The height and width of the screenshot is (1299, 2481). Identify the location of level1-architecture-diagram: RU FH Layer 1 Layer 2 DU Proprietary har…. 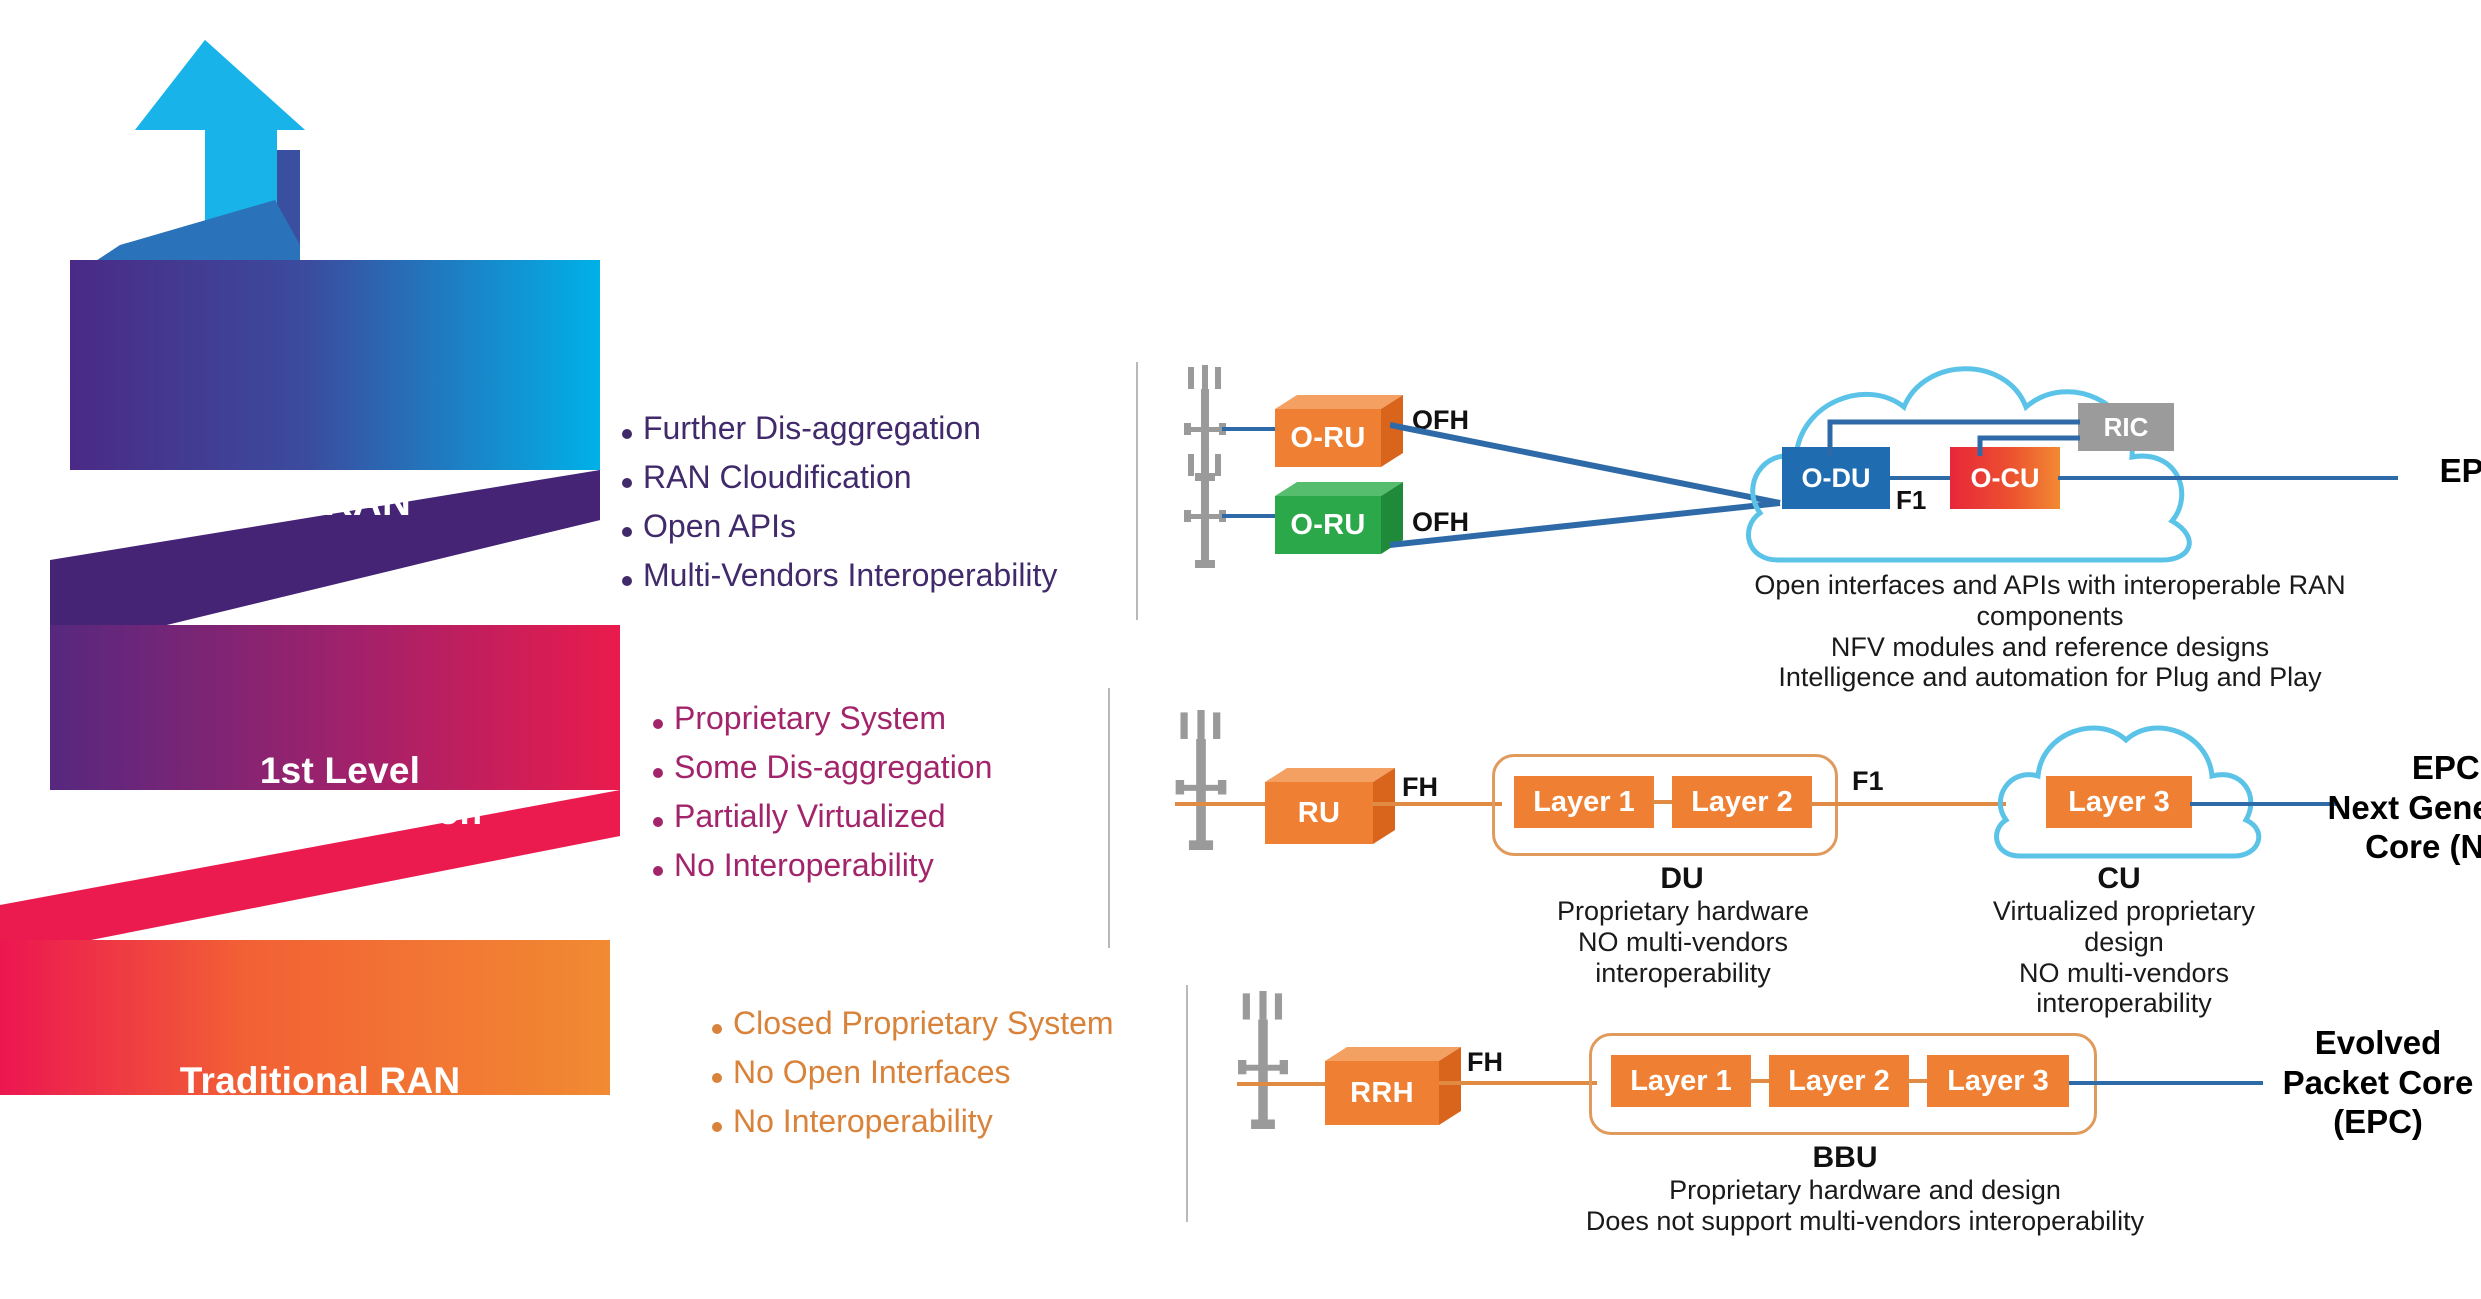
(1810, 854).